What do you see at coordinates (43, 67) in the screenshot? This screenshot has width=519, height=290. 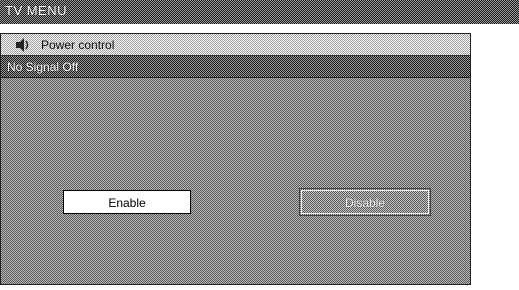 I see `setting-label: No Signal Off` at bounding box center [43, 67].